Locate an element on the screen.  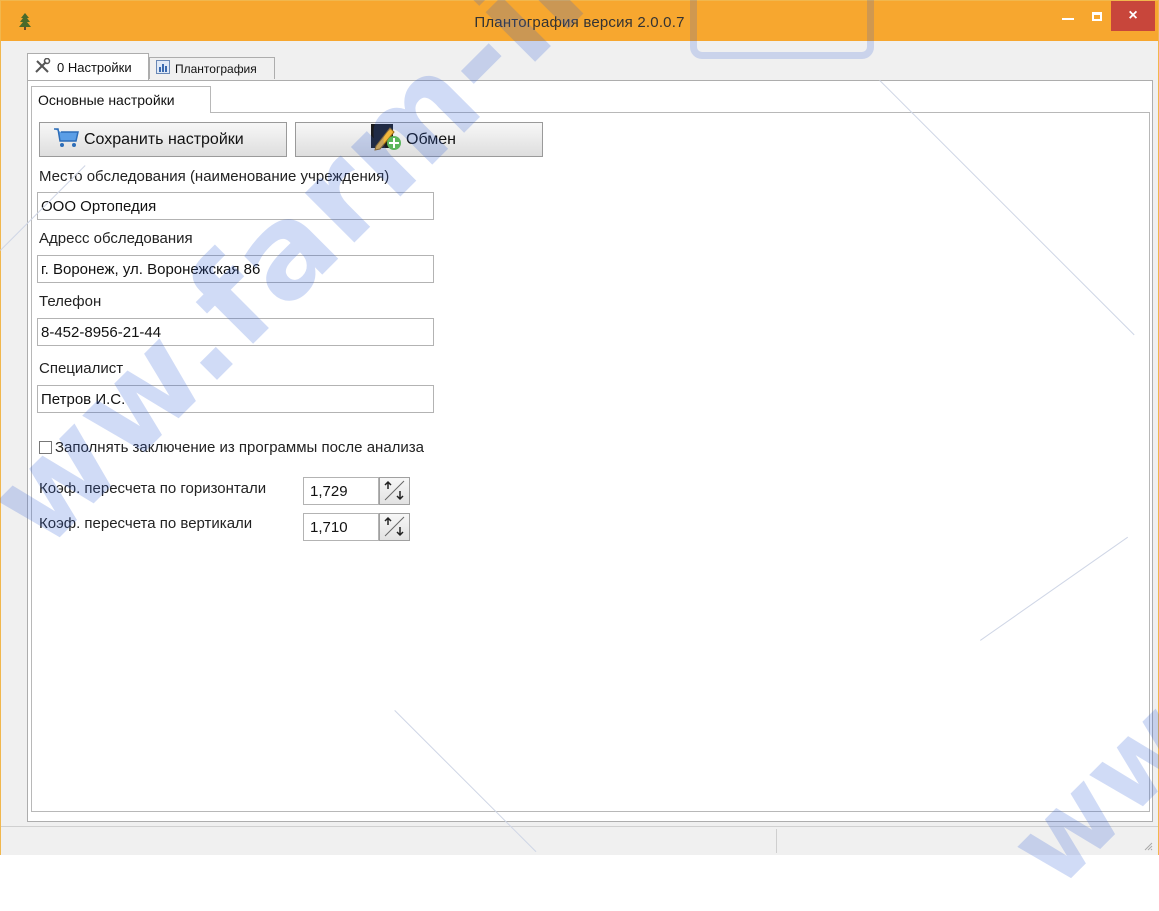
coef-horizontal-spinner is located at coordinates (394, 491).